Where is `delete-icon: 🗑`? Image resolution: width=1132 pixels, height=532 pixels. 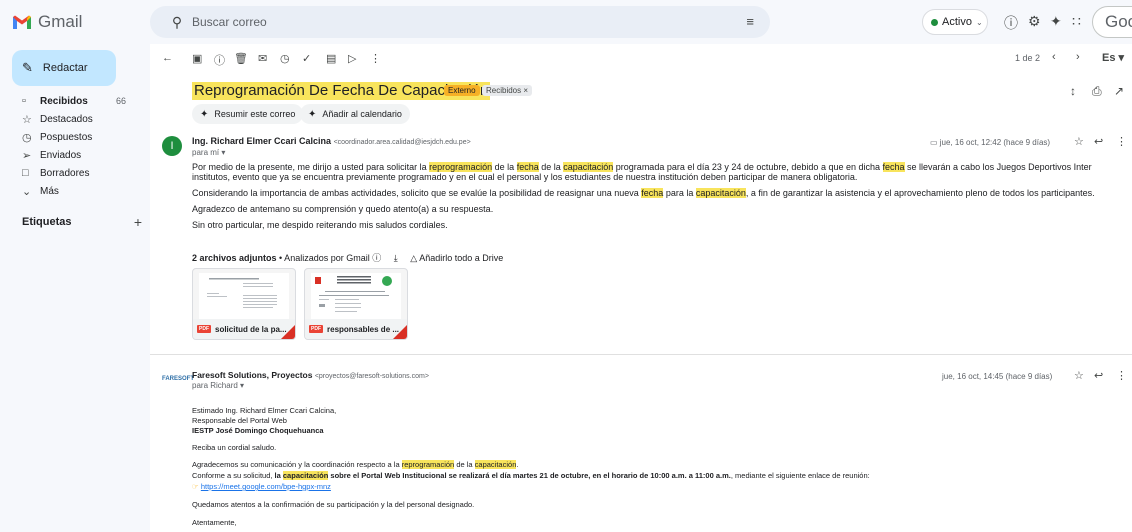 delete-icon: 🗑 is located at coordinates (241, 58).